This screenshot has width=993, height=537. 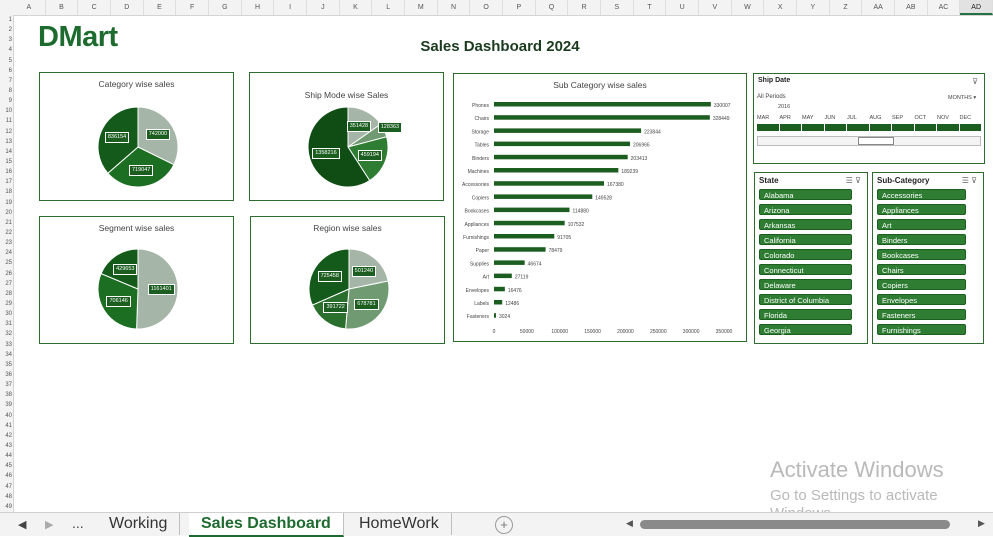 What do you see at coordinates (969, 180) in the screenshot?
I see `subcategory-slicer-icons: ☰ ⊽` at bounding box center [969, 180].